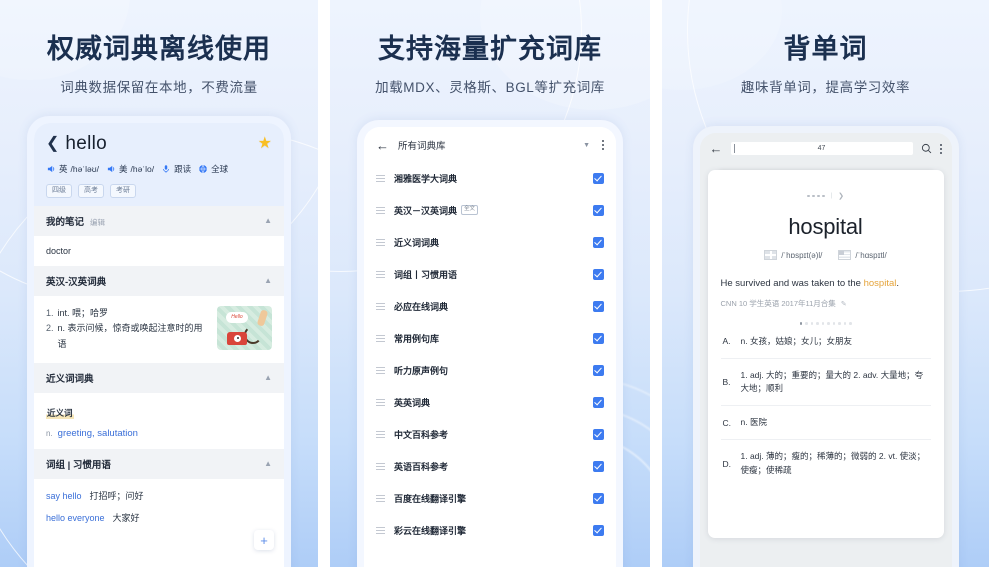 Image resolution: width=989 pixels, height=567 pixels. What do you see at coordinates (183, 169) in the screenshot?
I see `follow-read-label: 跟读` at bounding box center [183, 169].